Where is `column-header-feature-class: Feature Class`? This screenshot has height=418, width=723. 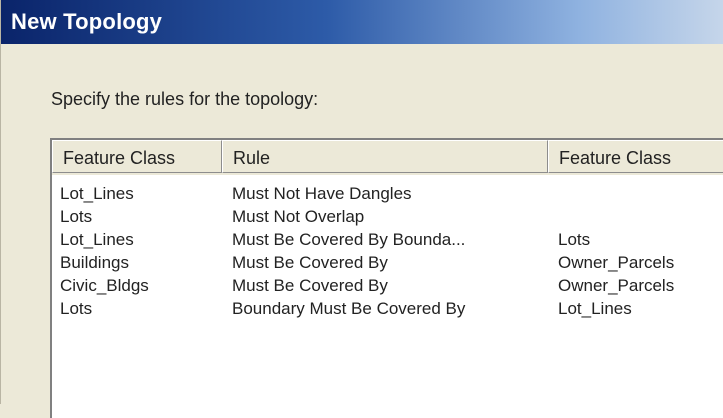
column-header-feature-class: Feature Class is located at coordinates (137, 156).